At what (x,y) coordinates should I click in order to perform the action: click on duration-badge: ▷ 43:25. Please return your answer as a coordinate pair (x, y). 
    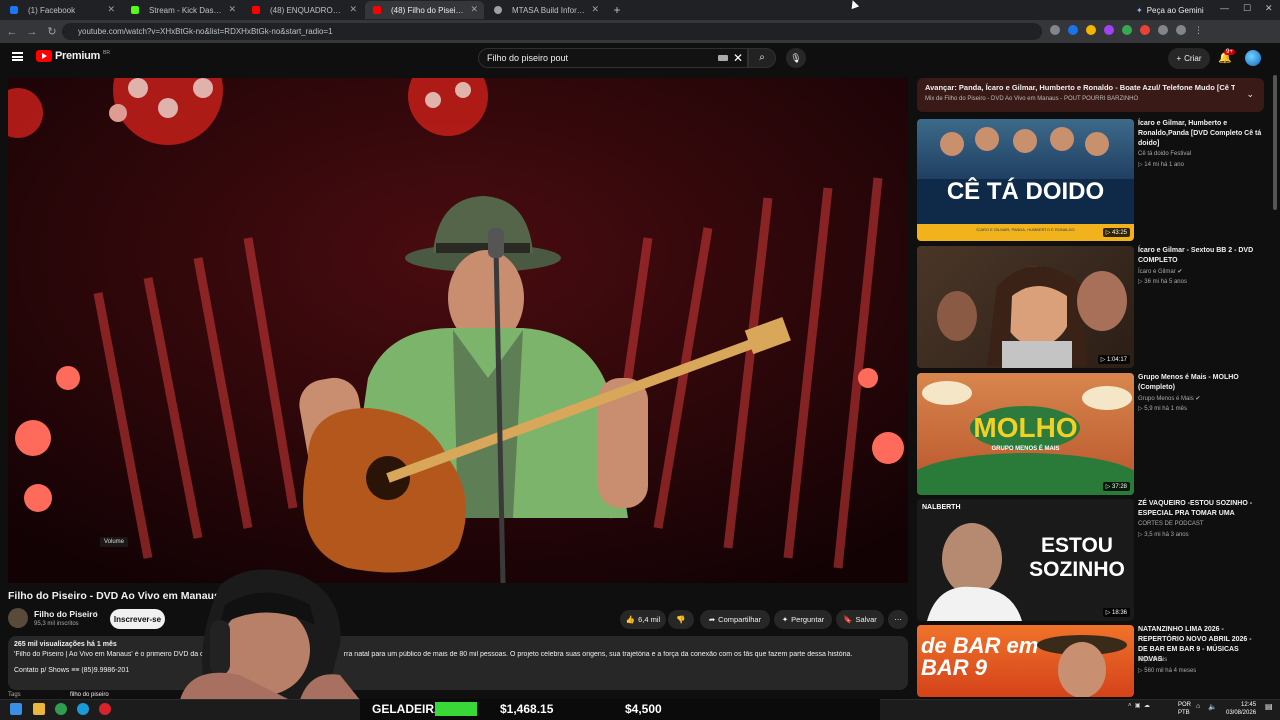
    Looking at the image, I should click on (1116, 232).